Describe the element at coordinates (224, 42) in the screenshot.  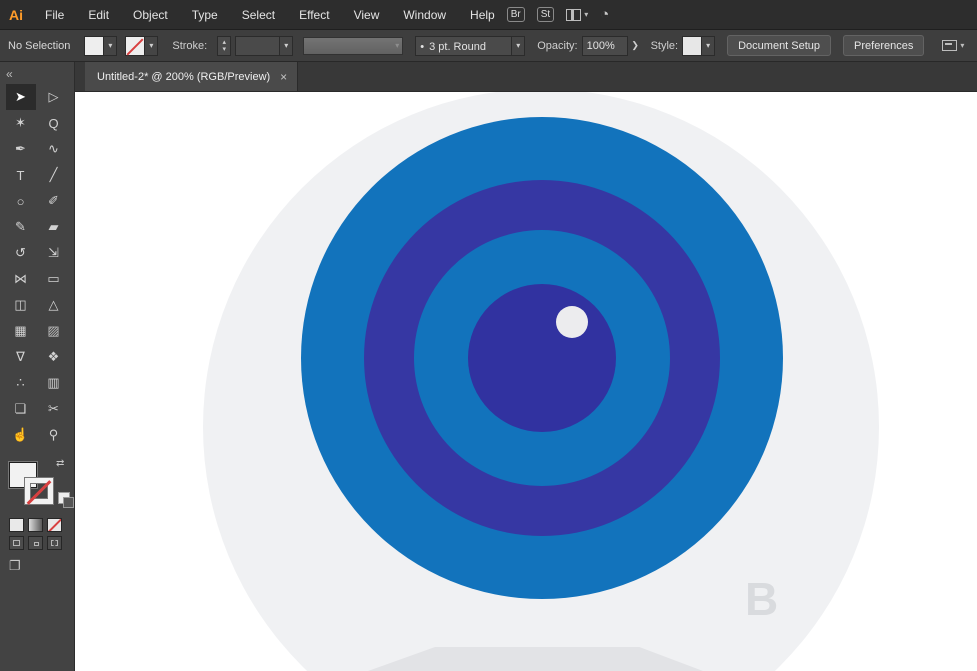
I see `stepper-up-icon: ▴` at that location.